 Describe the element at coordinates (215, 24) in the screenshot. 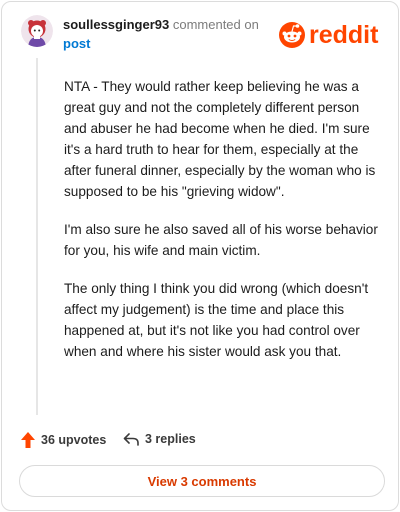

I see `comment-action-text: commented on` at that location.